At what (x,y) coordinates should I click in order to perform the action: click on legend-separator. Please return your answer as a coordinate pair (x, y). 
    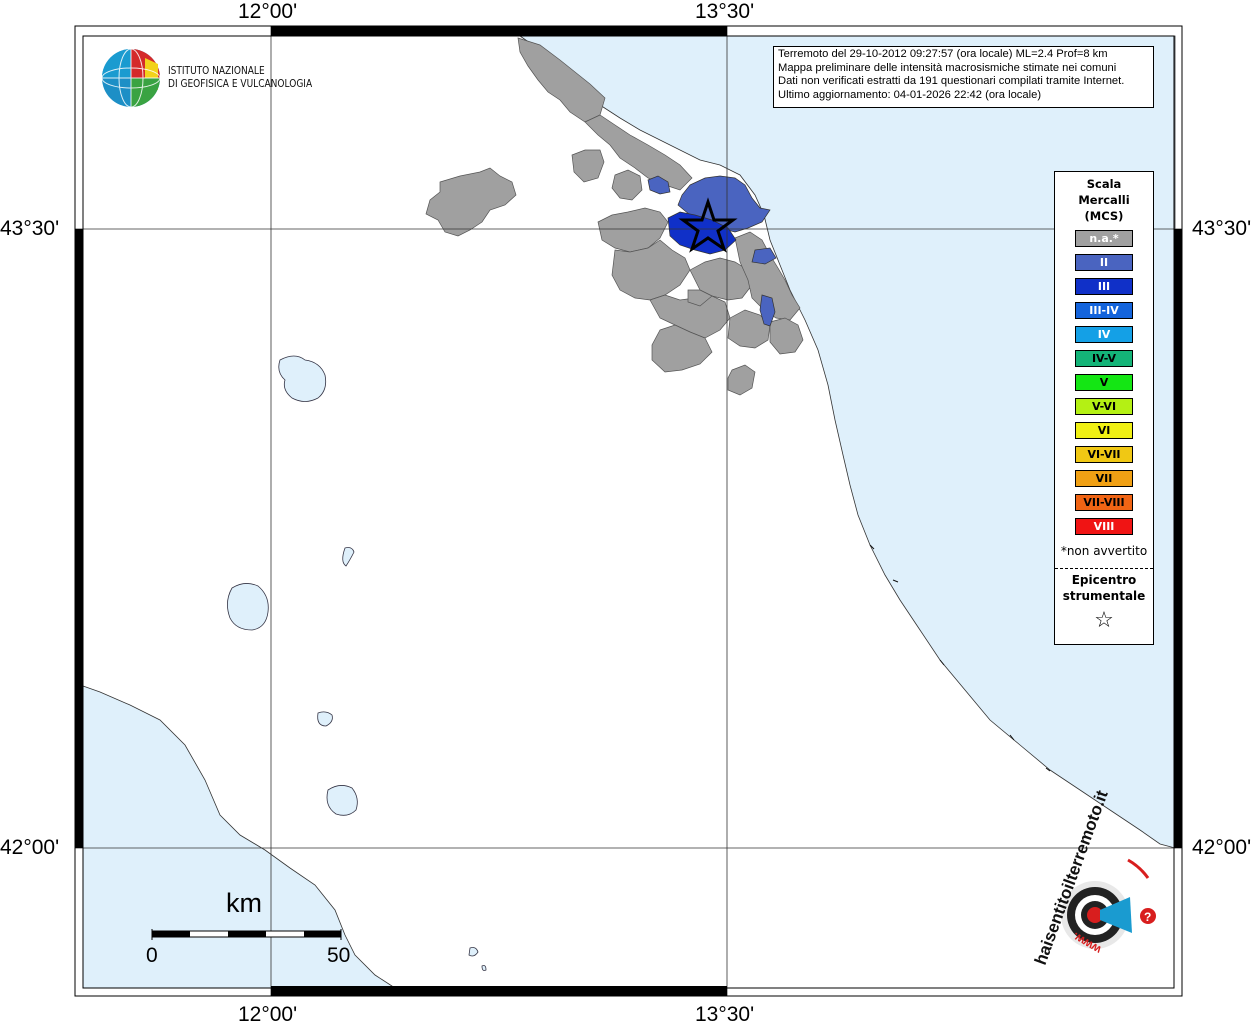
    Looking at the image, I should click on (1104, 568).